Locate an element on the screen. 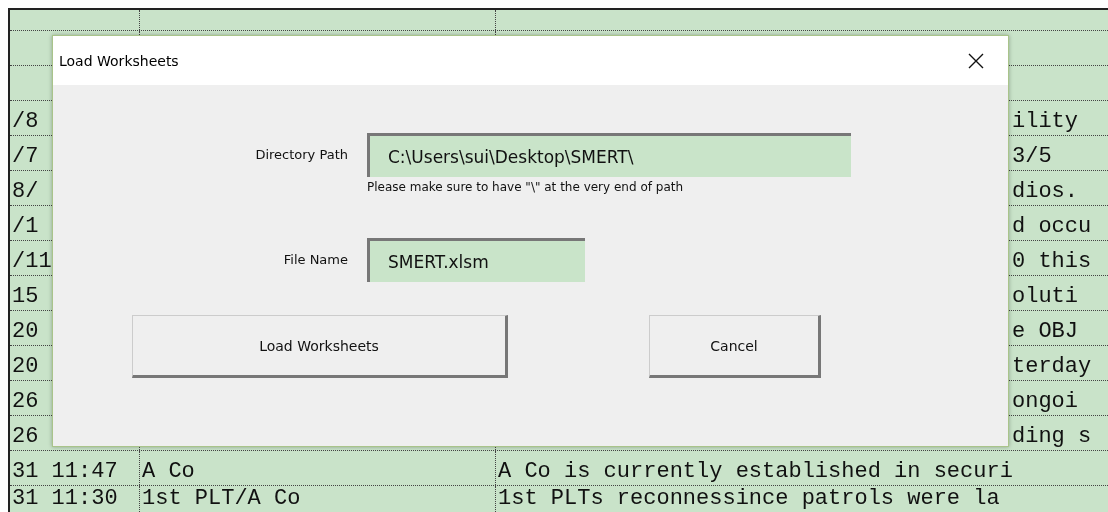  field-label: Directory Path is located at coordinates (301, 155).